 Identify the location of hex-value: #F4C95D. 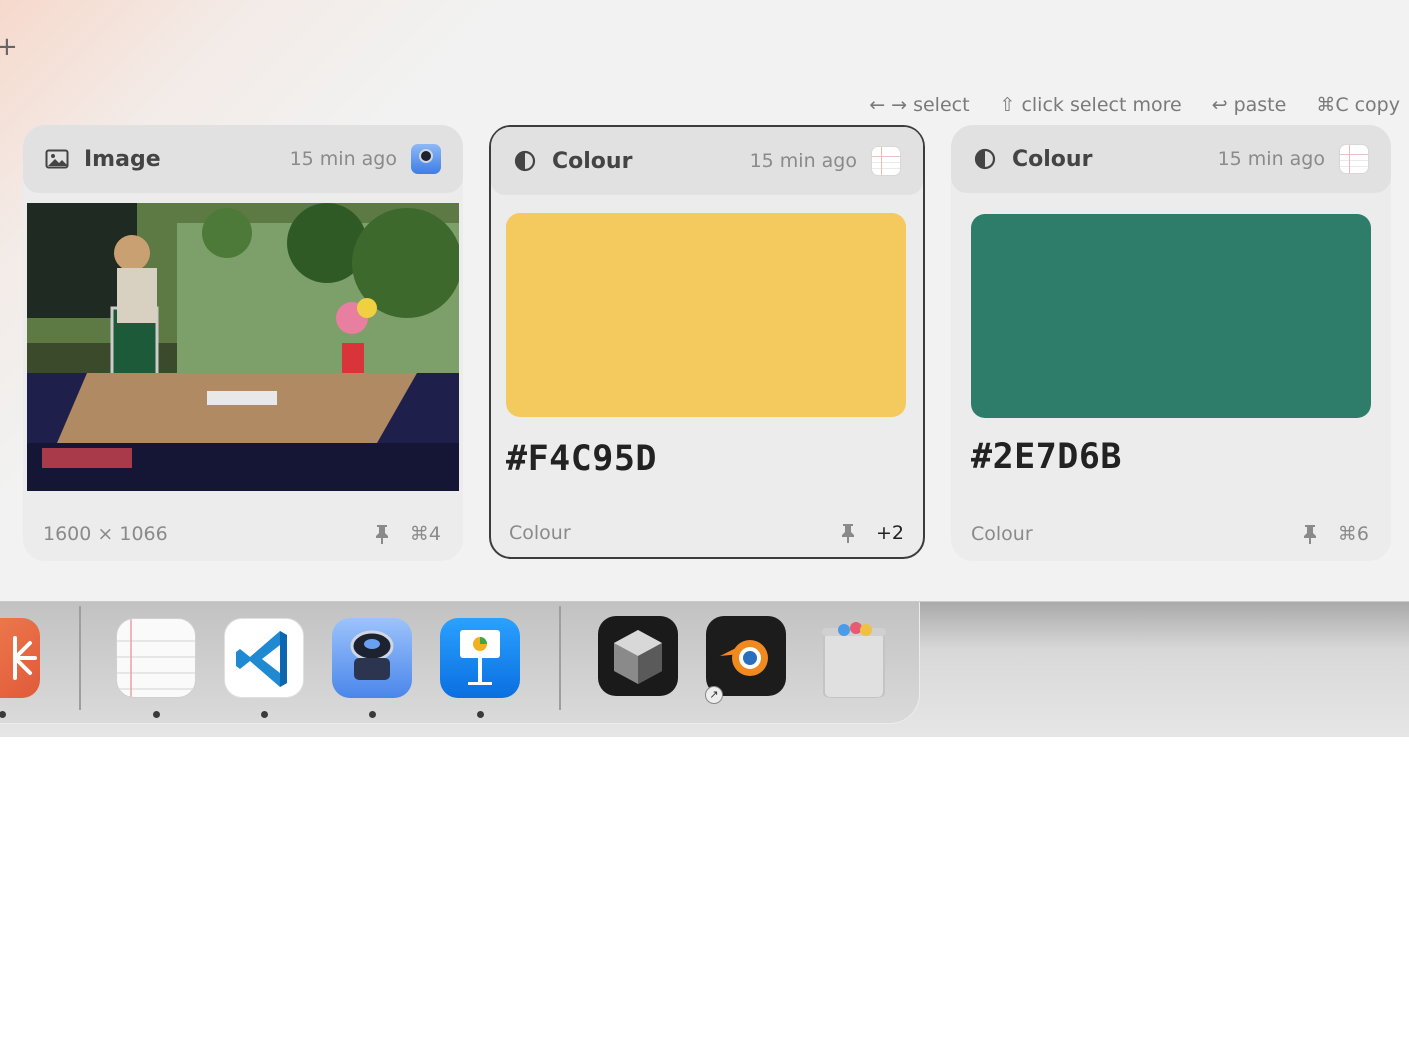
(582, 459).